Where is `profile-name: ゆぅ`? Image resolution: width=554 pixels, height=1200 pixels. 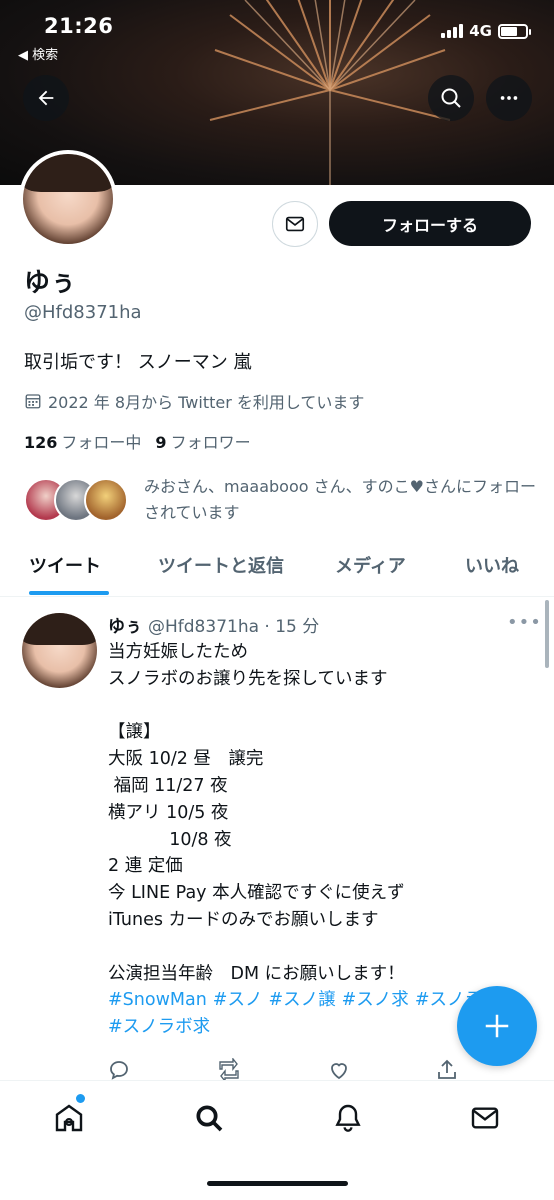 profile-name: ゆぅ is located at coordinates (50, 283).